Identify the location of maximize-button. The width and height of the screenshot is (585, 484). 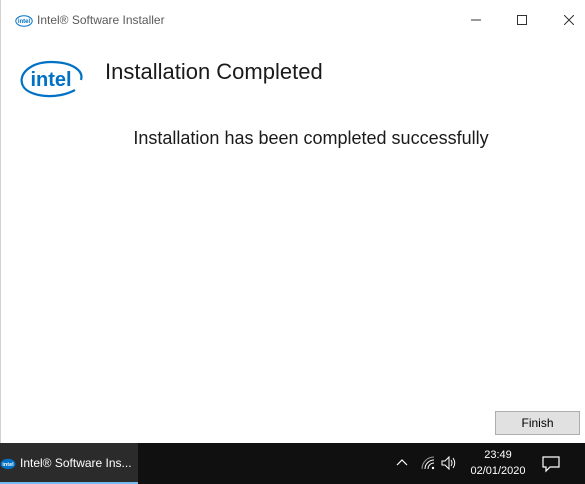
(522, 20).